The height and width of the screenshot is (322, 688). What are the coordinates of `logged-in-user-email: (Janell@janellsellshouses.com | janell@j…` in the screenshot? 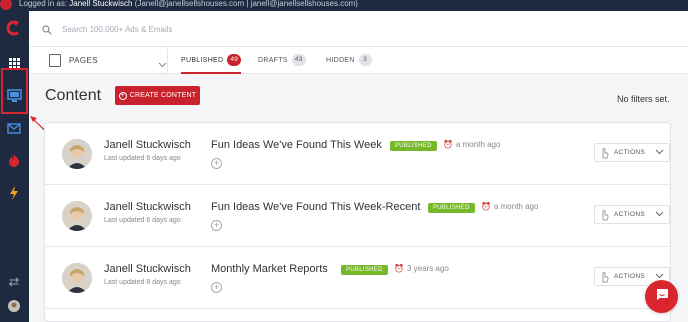 It's located at (246, 4).